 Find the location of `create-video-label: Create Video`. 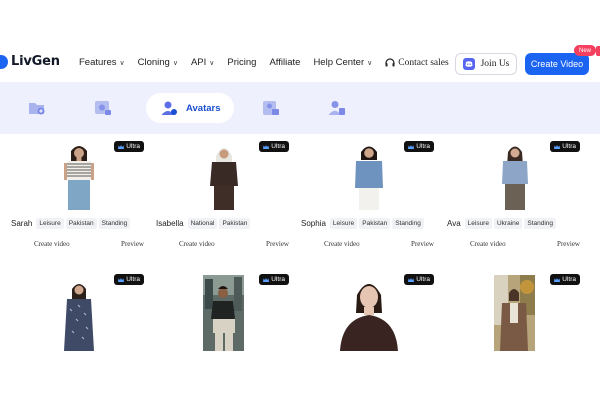

create-video-label: Create Video is located at coordinates (557, 64).